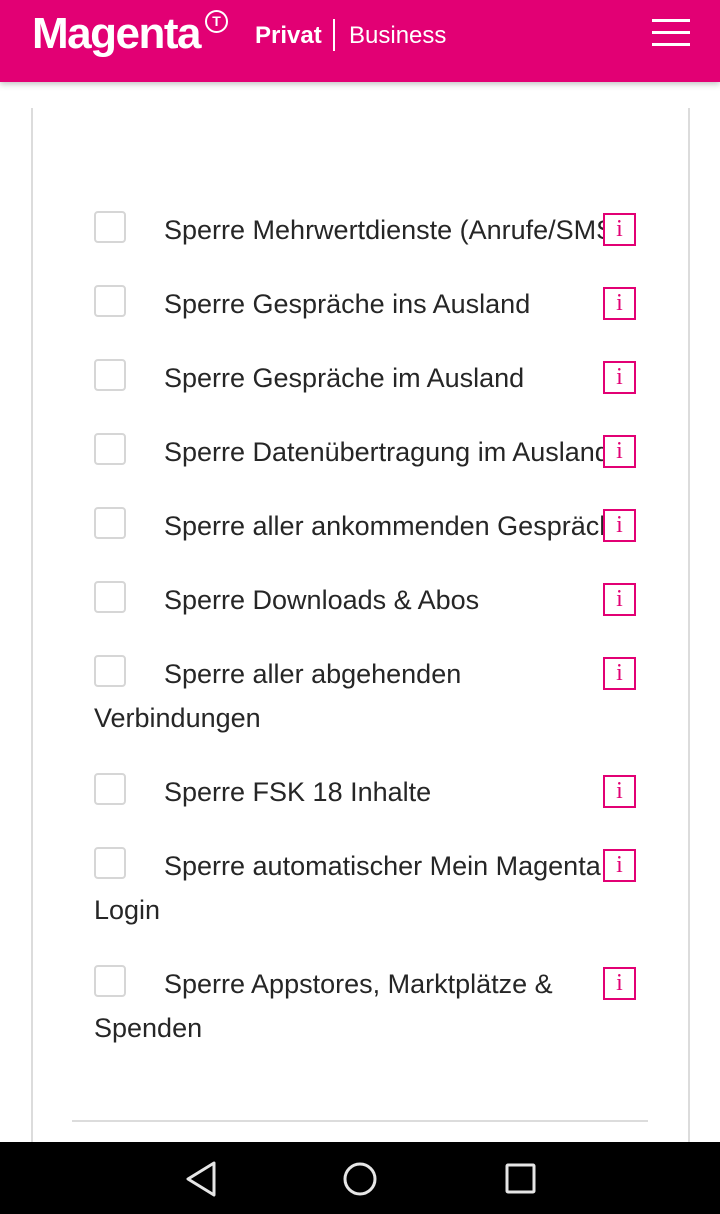 Image resolution: width=720 pixels, height=1214 pixels. Describe the element at coordinates (116, 34) in the screenshot. I see `magenta-logo: Magenta` at that location.